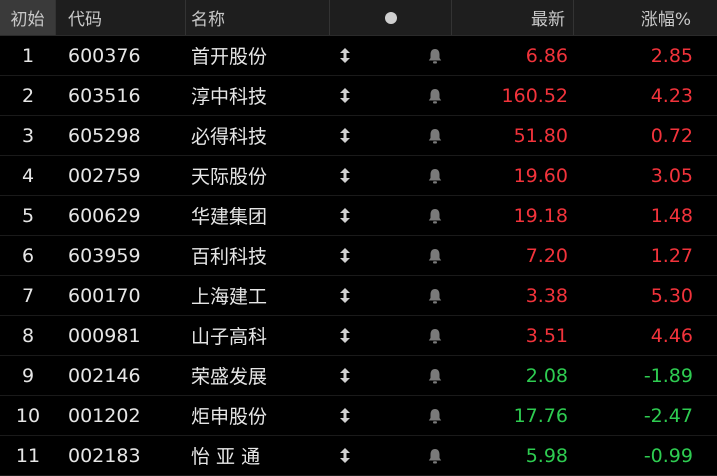 Image resolution: width=717 pixels, height=476 pixels. I want to click on table-row: 5 600629 华建集团 19.18 1.48, so click(358, 216).